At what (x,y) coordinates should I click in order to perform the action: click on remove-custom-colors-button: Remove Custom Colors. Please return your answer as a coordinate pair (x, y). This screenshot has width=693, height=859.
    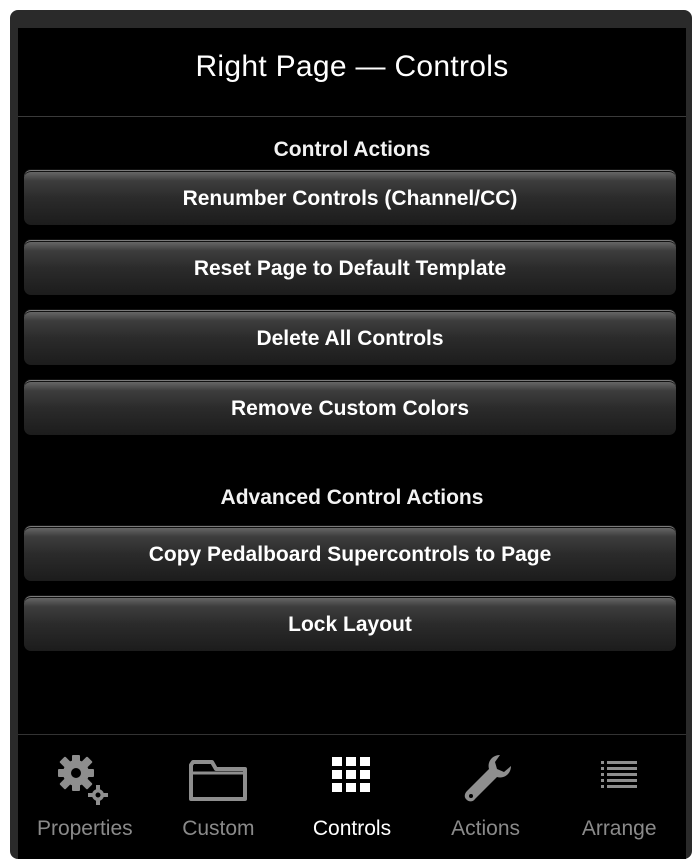
    Looking at the image, I should click on (350, 407).